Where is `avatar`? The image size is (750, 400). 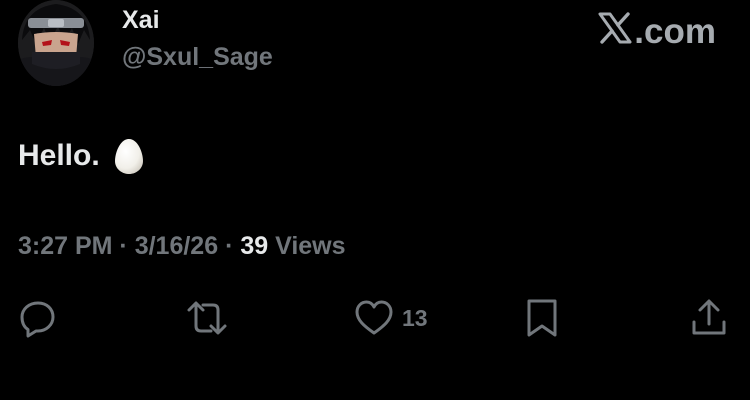
avatar is located at coordinates (56, 43).